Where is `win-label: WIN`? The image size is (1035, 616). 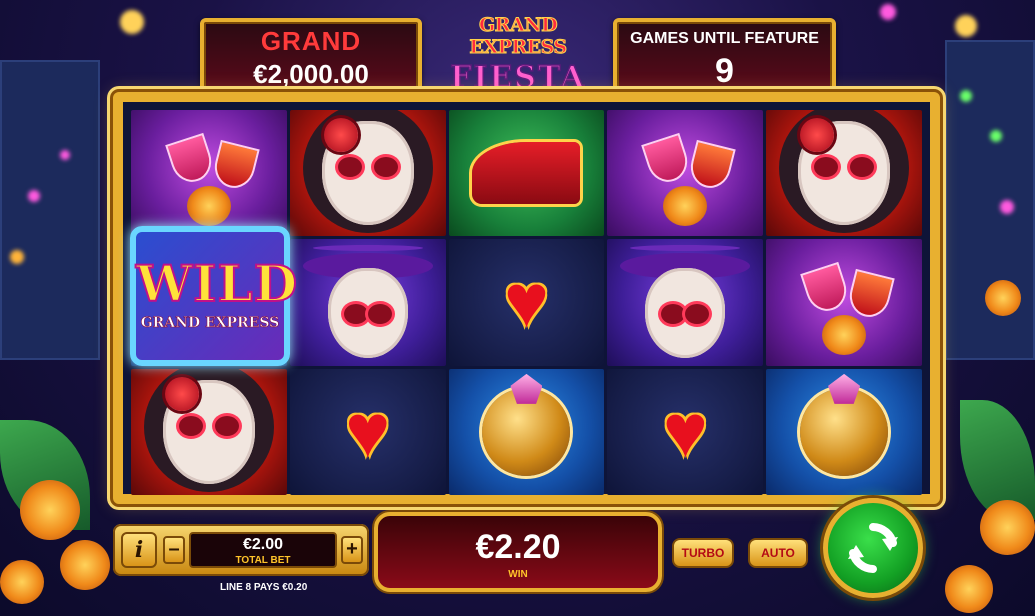 win-label: WIN is located at coordinates (518, 574).